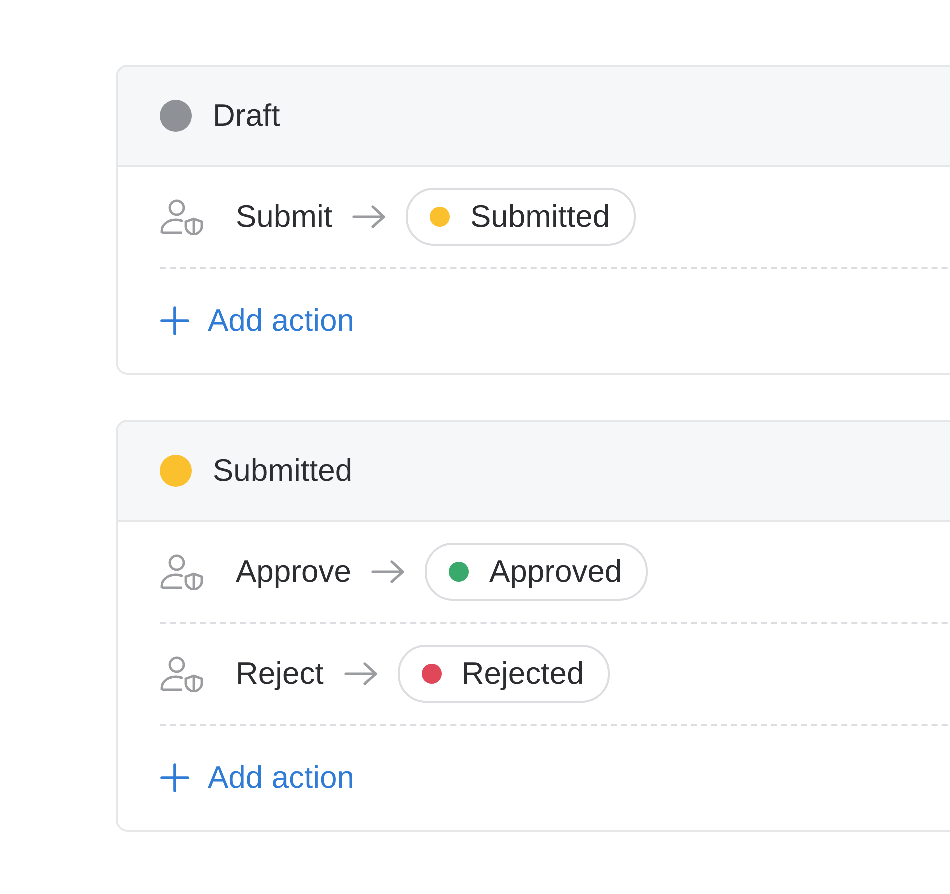 This screenshot has width=950, height=894. I want to click on target-state-pill: Rejected, so click(504, 674).